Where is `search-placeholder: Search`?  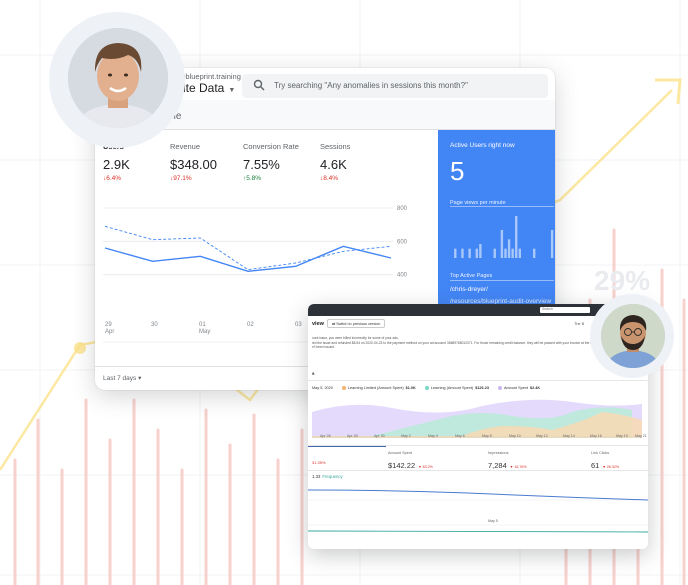
search-placeholder: Search is located at coordinates (548, 309).